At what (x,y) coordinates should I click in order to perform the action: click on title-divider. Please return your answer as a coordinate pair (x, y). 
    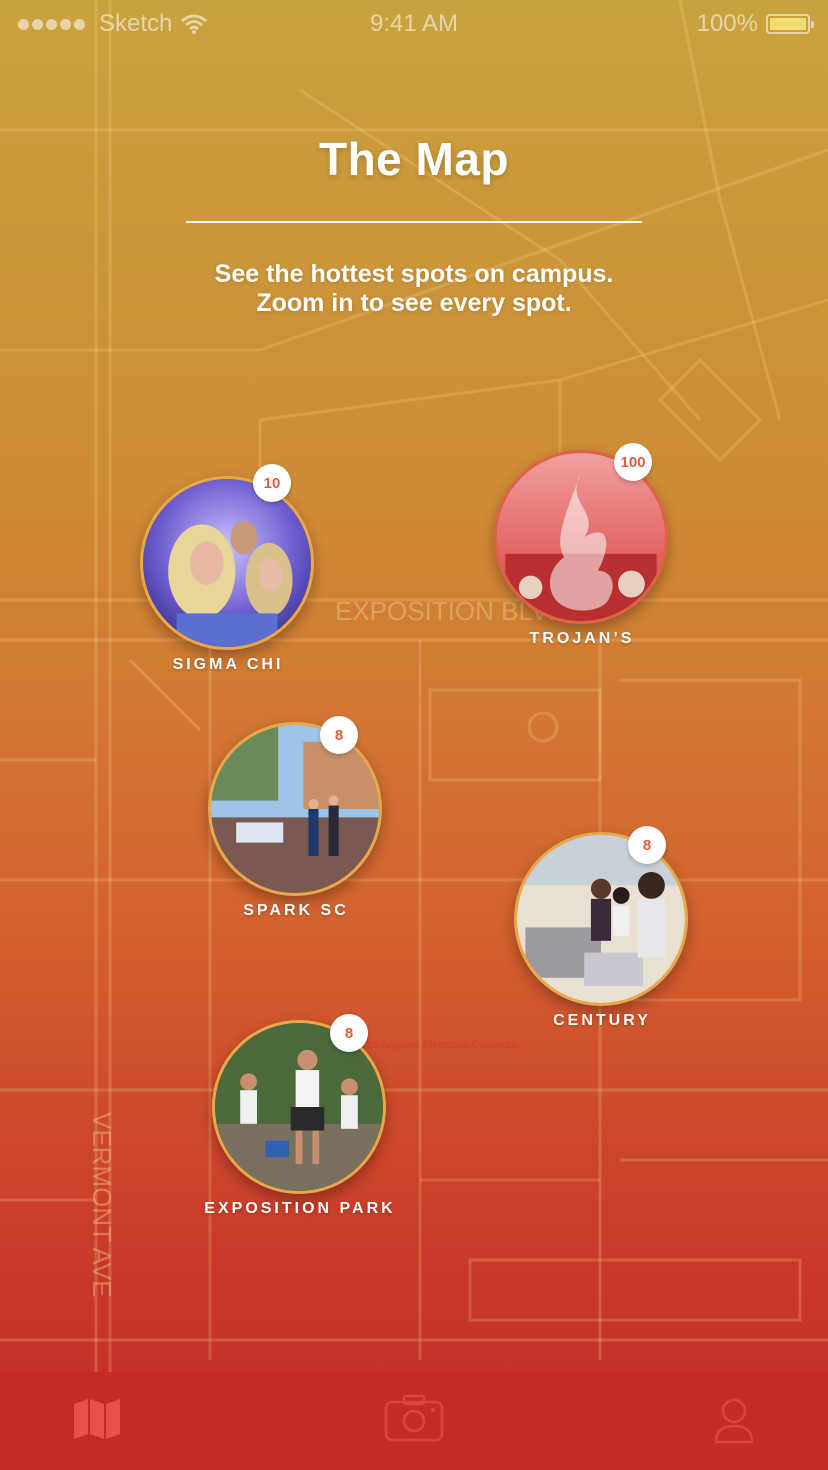
    Looking at the image, I should click on (414, 222).